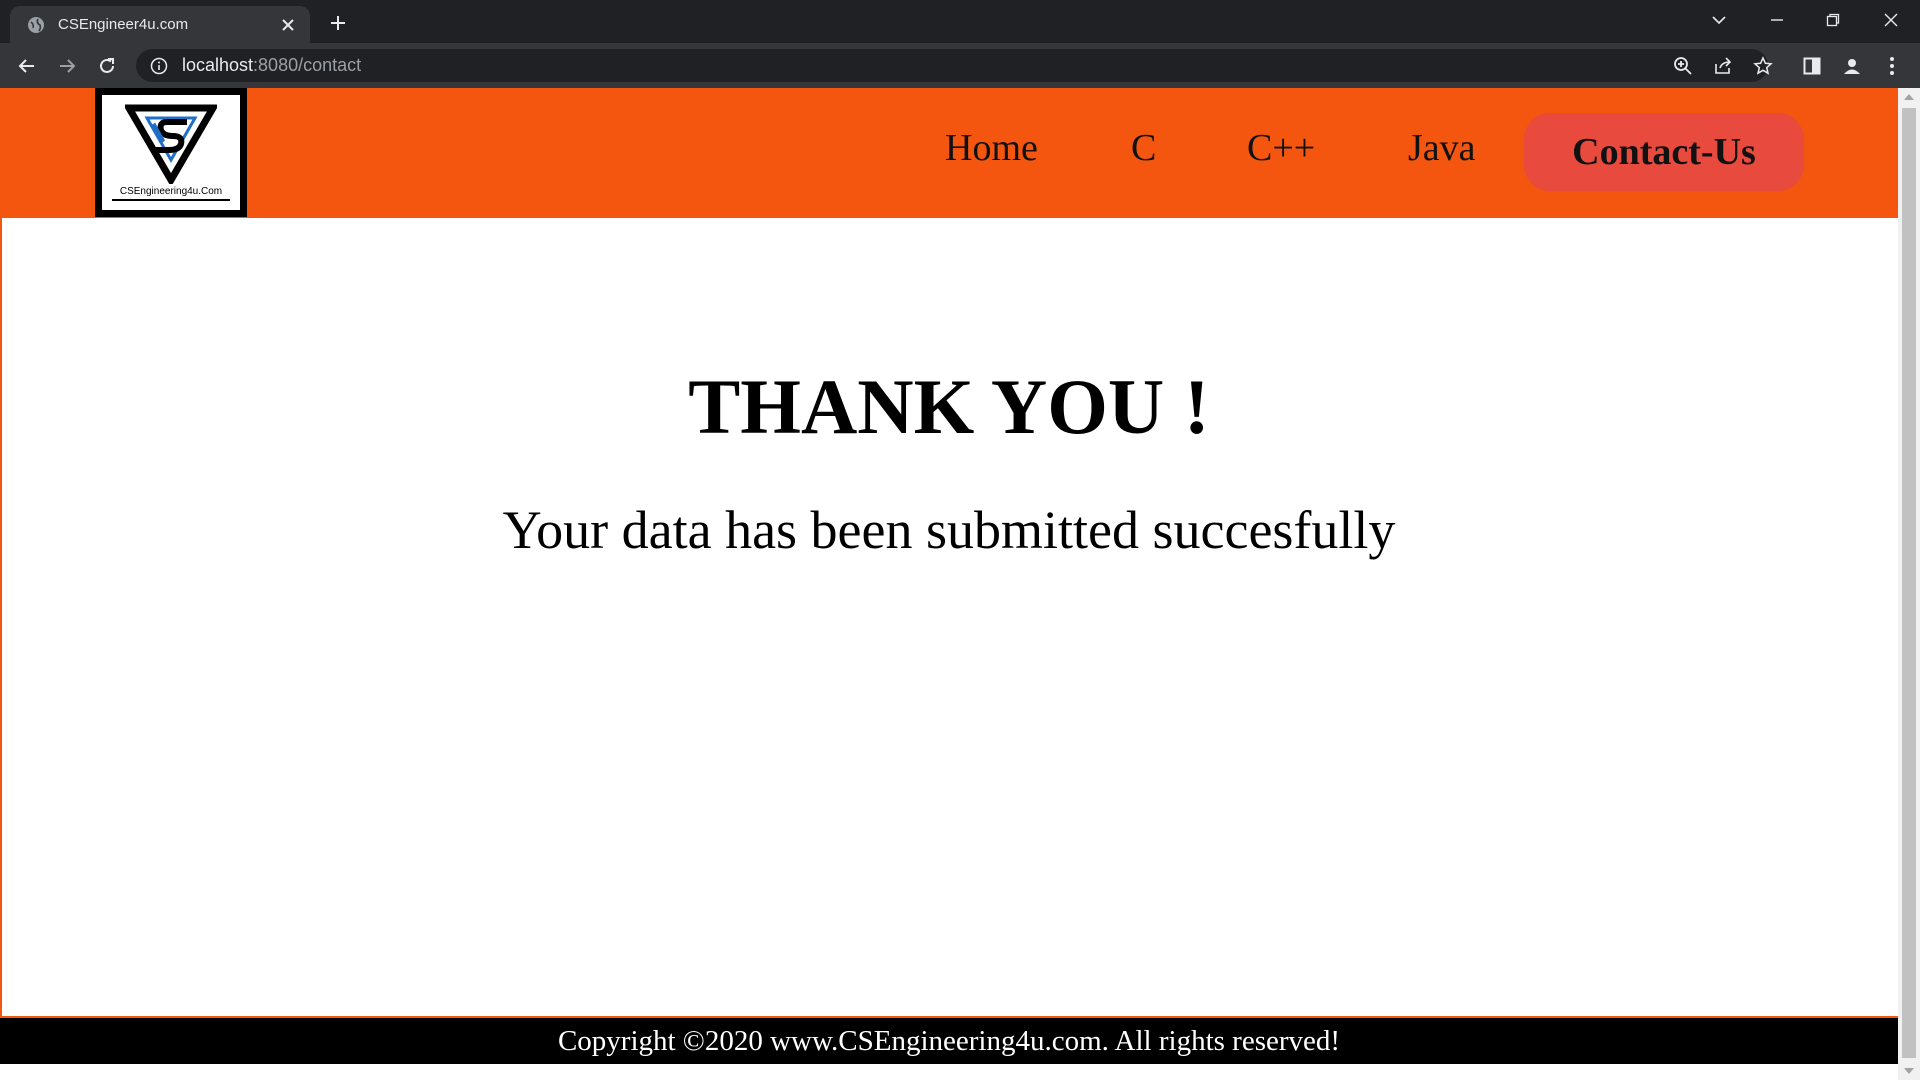  I want to click on left-border, so click(1, 618).